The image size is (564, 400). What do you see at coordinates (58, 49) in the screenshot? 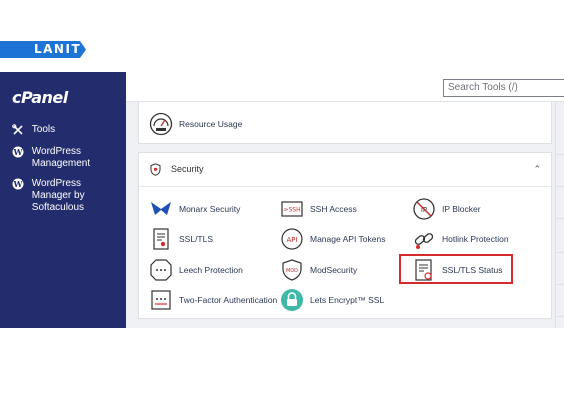
I see `lanit-logo-text: LANIT` at bounding box center [58, 49].